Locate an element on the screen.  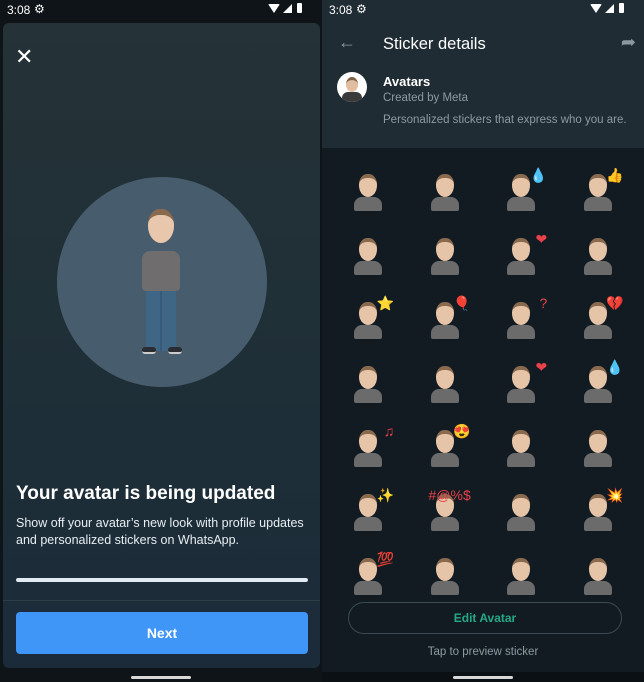
sticker-heart-eyes: 😍 is located at coordinates (445, 450).